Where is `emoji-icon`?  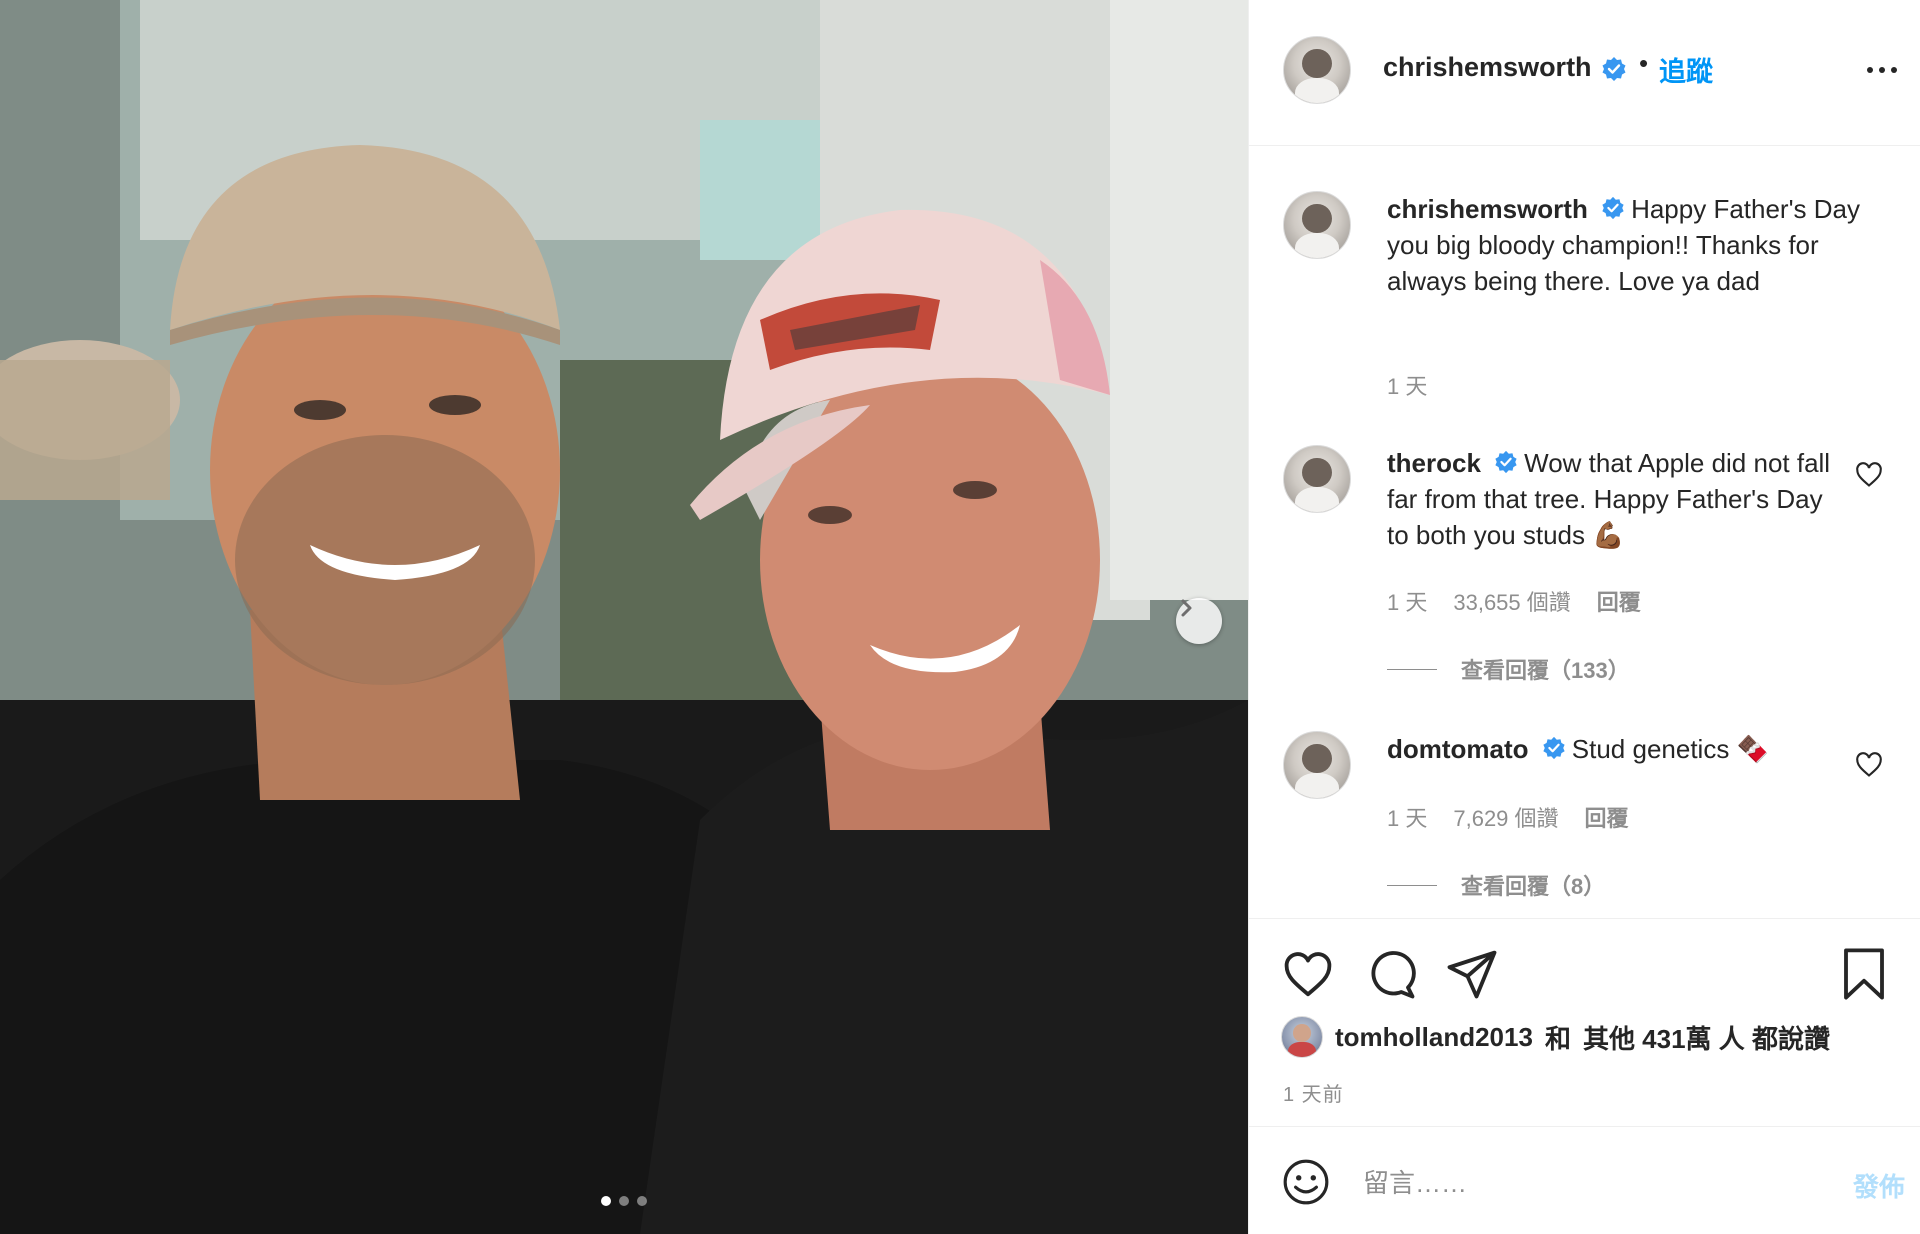
emoji-icon is located at coordinates (1306, 1182).